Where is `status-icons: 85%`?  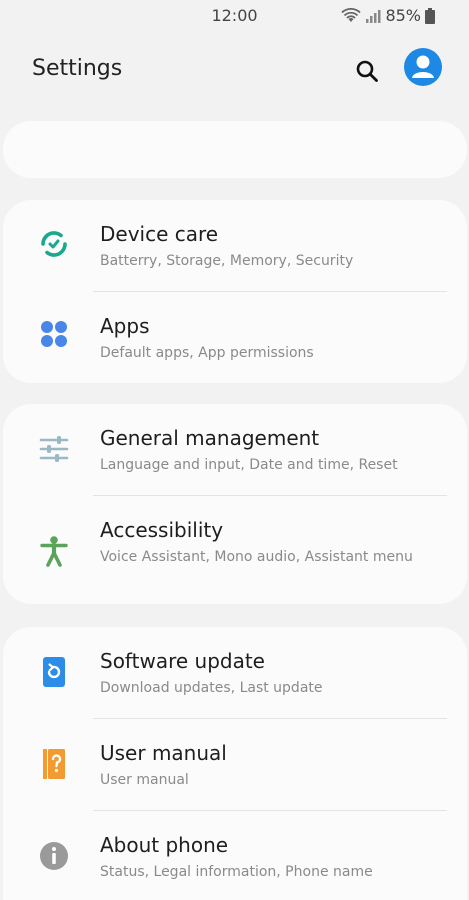
status-icons: 85% is located at coordinates (388, 15).